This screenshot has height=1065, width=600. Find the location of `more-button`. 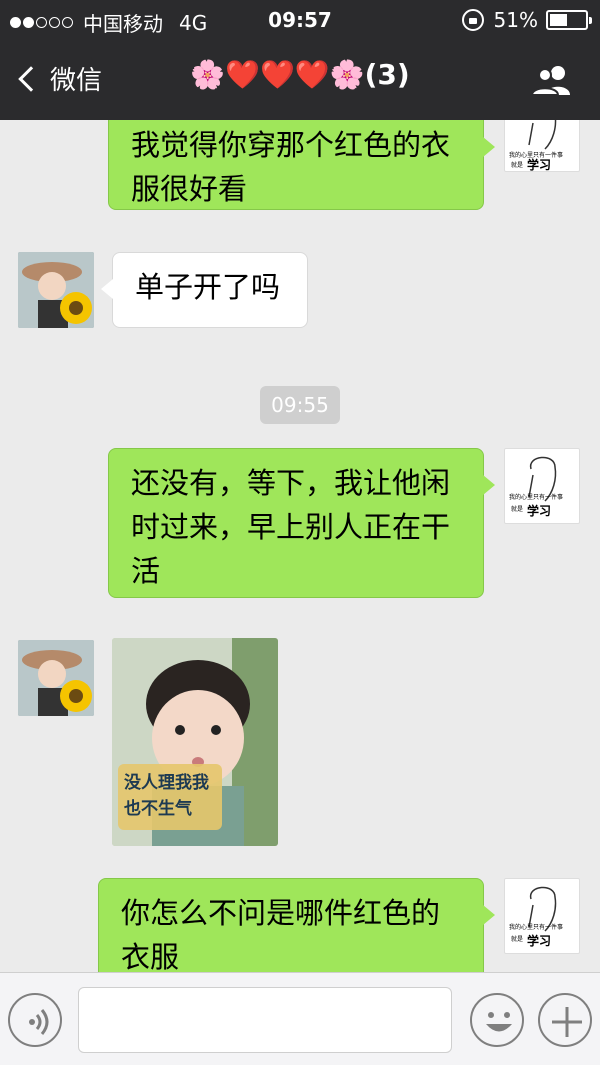

more-button is located at coordinates (565, 1020).